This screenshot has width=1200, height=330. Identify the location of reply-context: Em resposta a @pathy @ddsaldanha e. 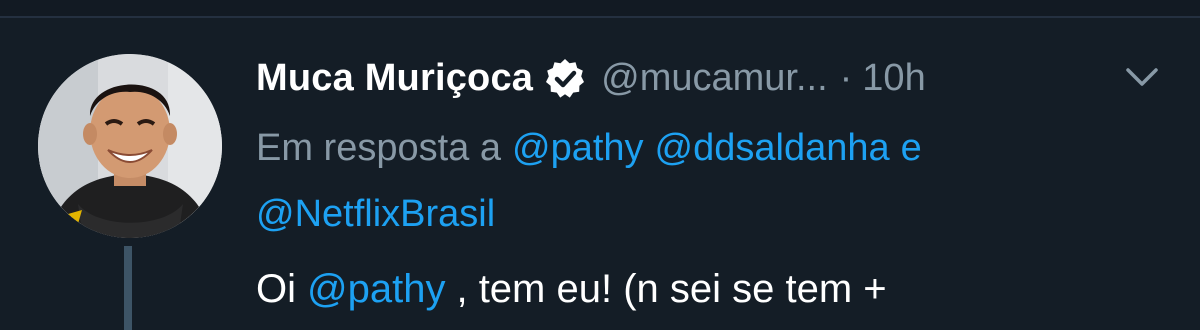
(589, 148).